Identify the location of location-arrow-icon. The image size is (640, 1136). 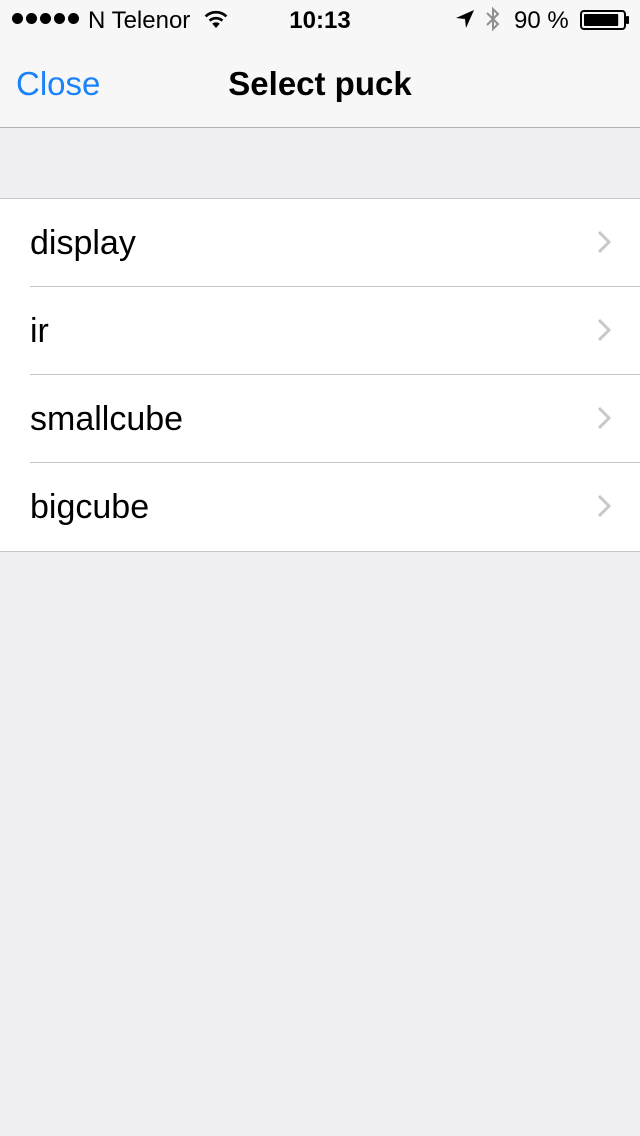
(465, 19).